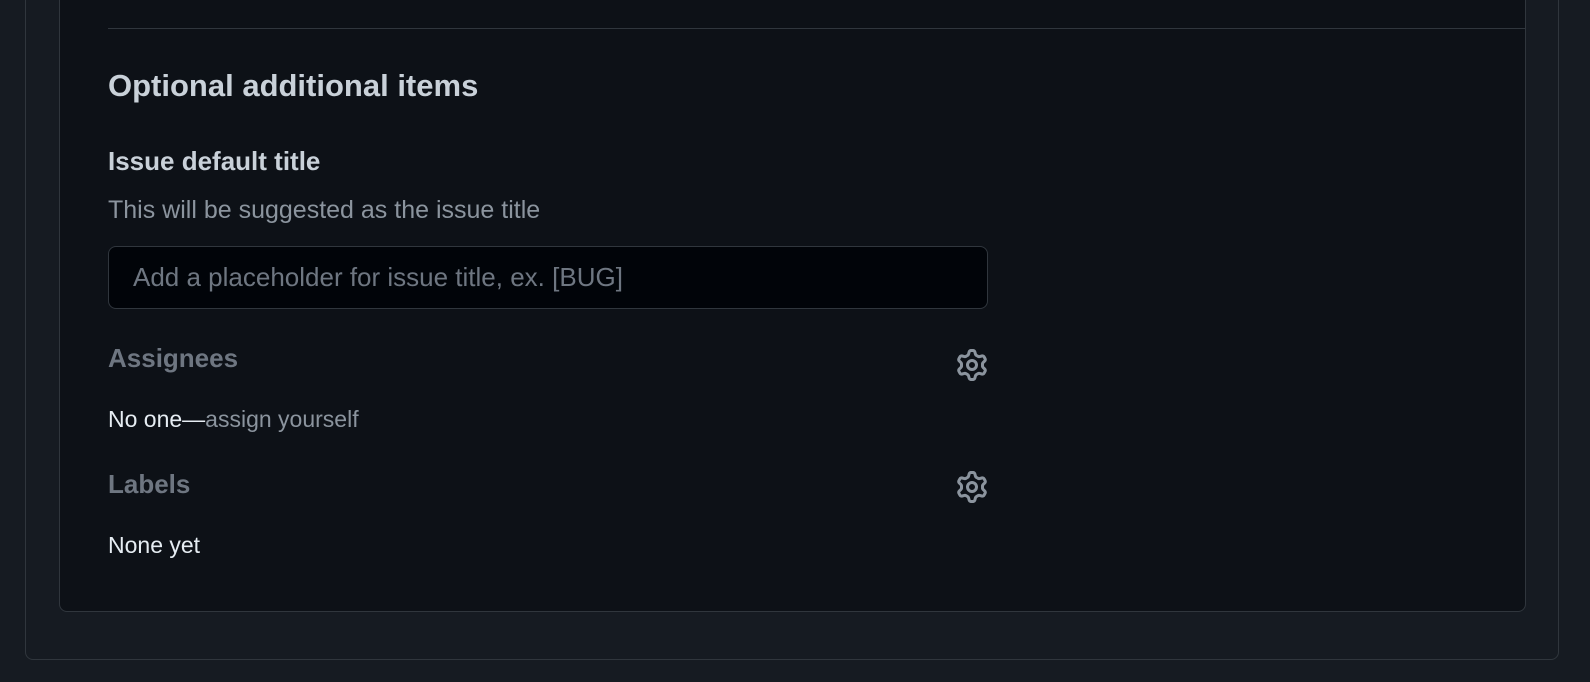 Image resolution: width=1590 pixels, height=682 pixels. Describe the element at coordinates (281, 419) in the screenshot. I see `assign-yourself-link: assign yourself` at that location.